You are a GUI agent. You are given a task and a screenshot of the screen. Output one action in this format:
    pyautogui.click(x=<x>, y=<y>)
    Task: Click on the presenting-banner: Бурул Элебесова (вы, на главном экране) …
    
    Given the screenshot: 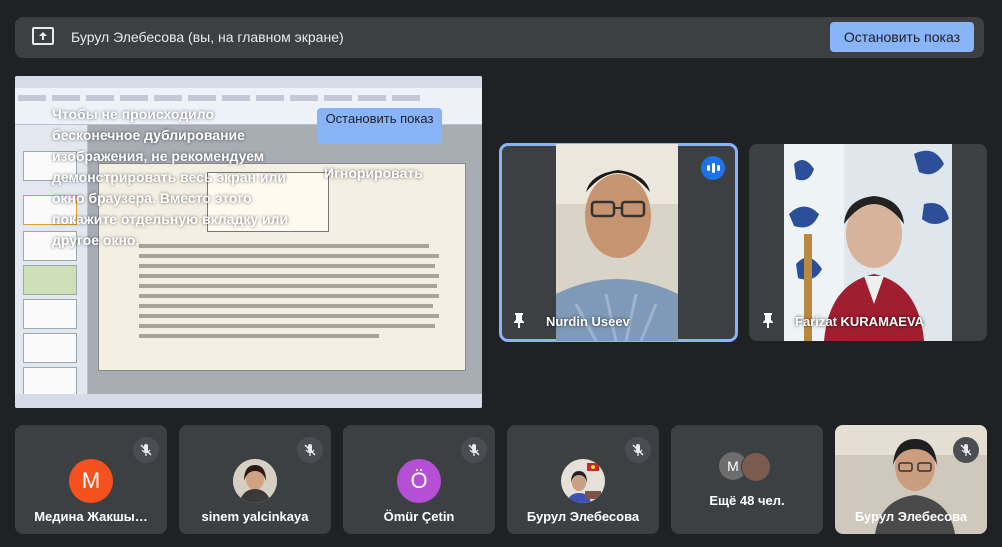 What is the action you would take?
    pyautogui.click(x=499, y=37)
    